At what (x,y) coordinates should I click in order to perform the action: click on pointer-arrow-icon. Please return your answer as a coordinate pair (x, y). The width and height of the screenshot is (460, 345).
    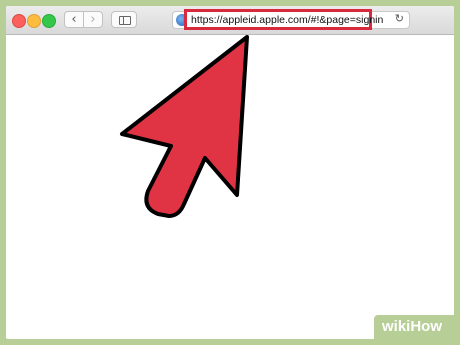
    Looking at the image, I should click on (184, 126).